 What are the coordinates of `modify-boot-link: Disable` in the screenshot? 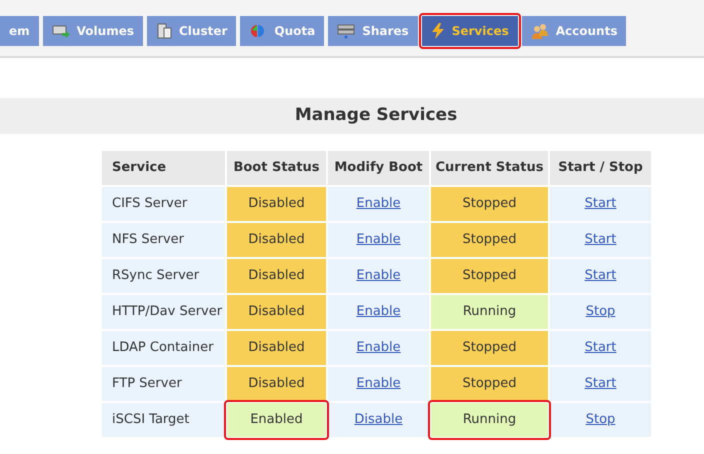 It's located at (378, 420).